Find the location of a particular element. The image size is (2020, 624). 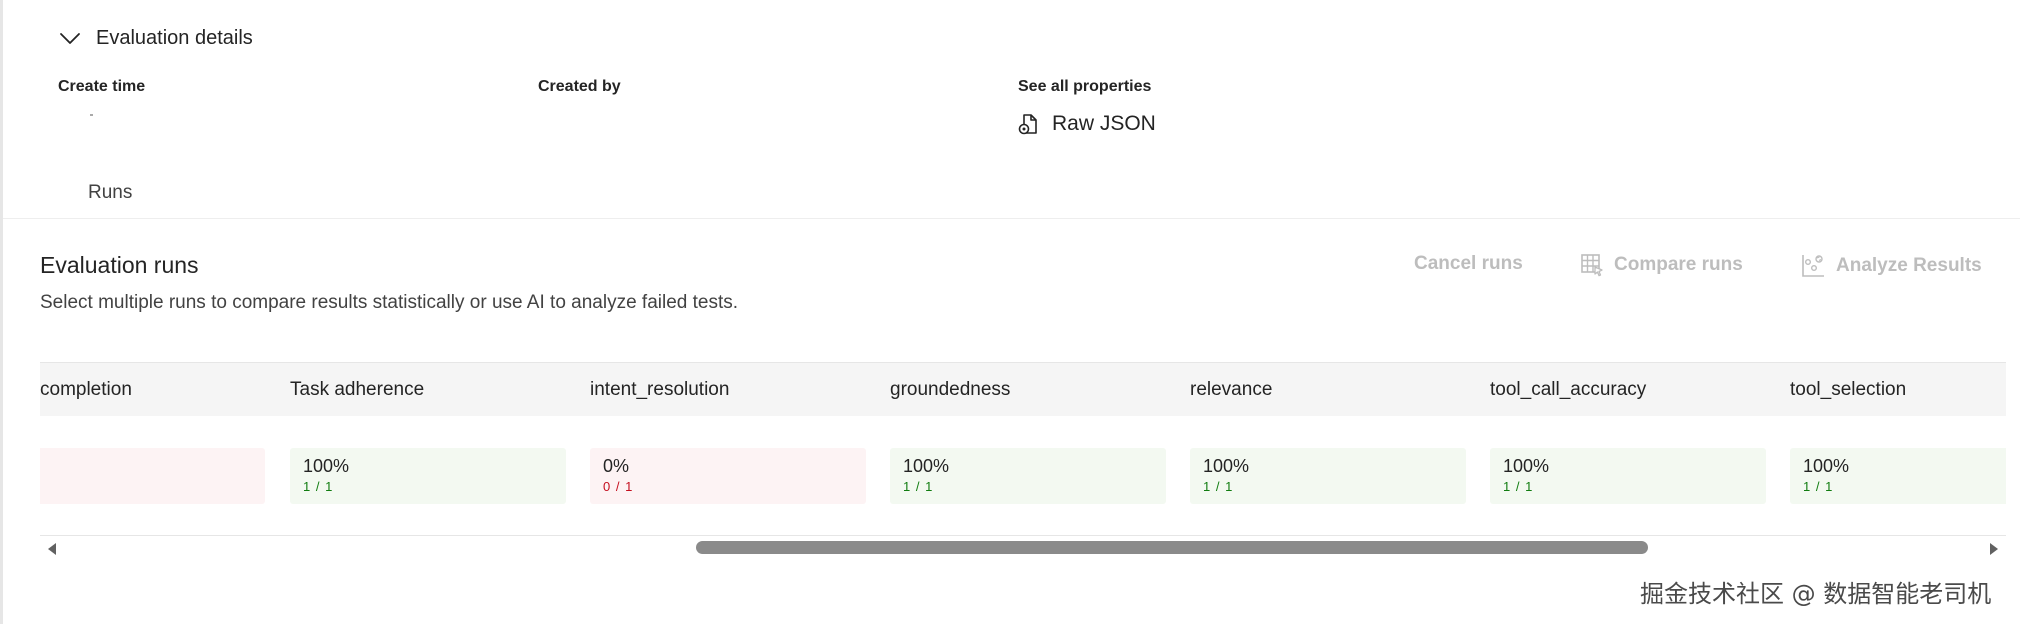

analyze-results-label: Analyze Results is located at coordinates (1909, 265).